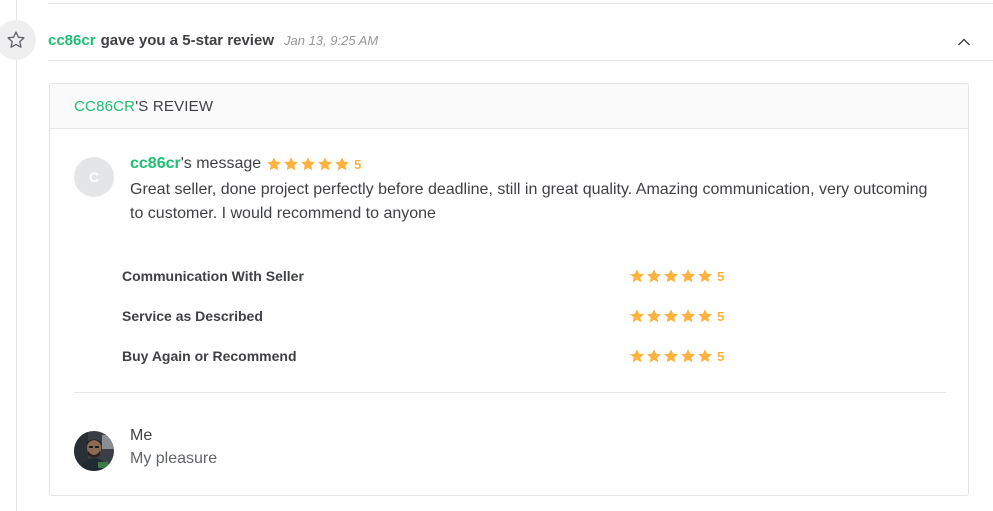 The height and width of the screenshot is (511, 993). What do you see at coordinates (192, 316) in the screenshot?
I see `rating-label: Service as Described` at bounding box center [192, 316].